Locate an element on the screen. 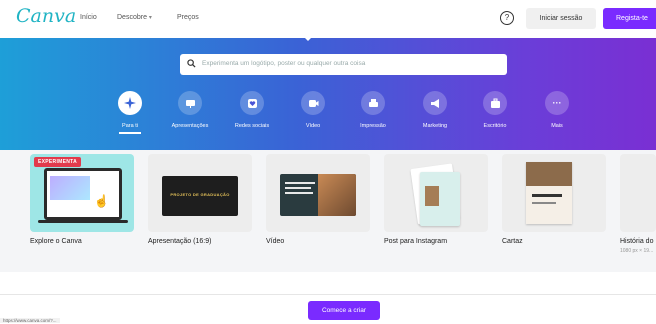  category-label: Escritório is located at coordinates (495, 126).